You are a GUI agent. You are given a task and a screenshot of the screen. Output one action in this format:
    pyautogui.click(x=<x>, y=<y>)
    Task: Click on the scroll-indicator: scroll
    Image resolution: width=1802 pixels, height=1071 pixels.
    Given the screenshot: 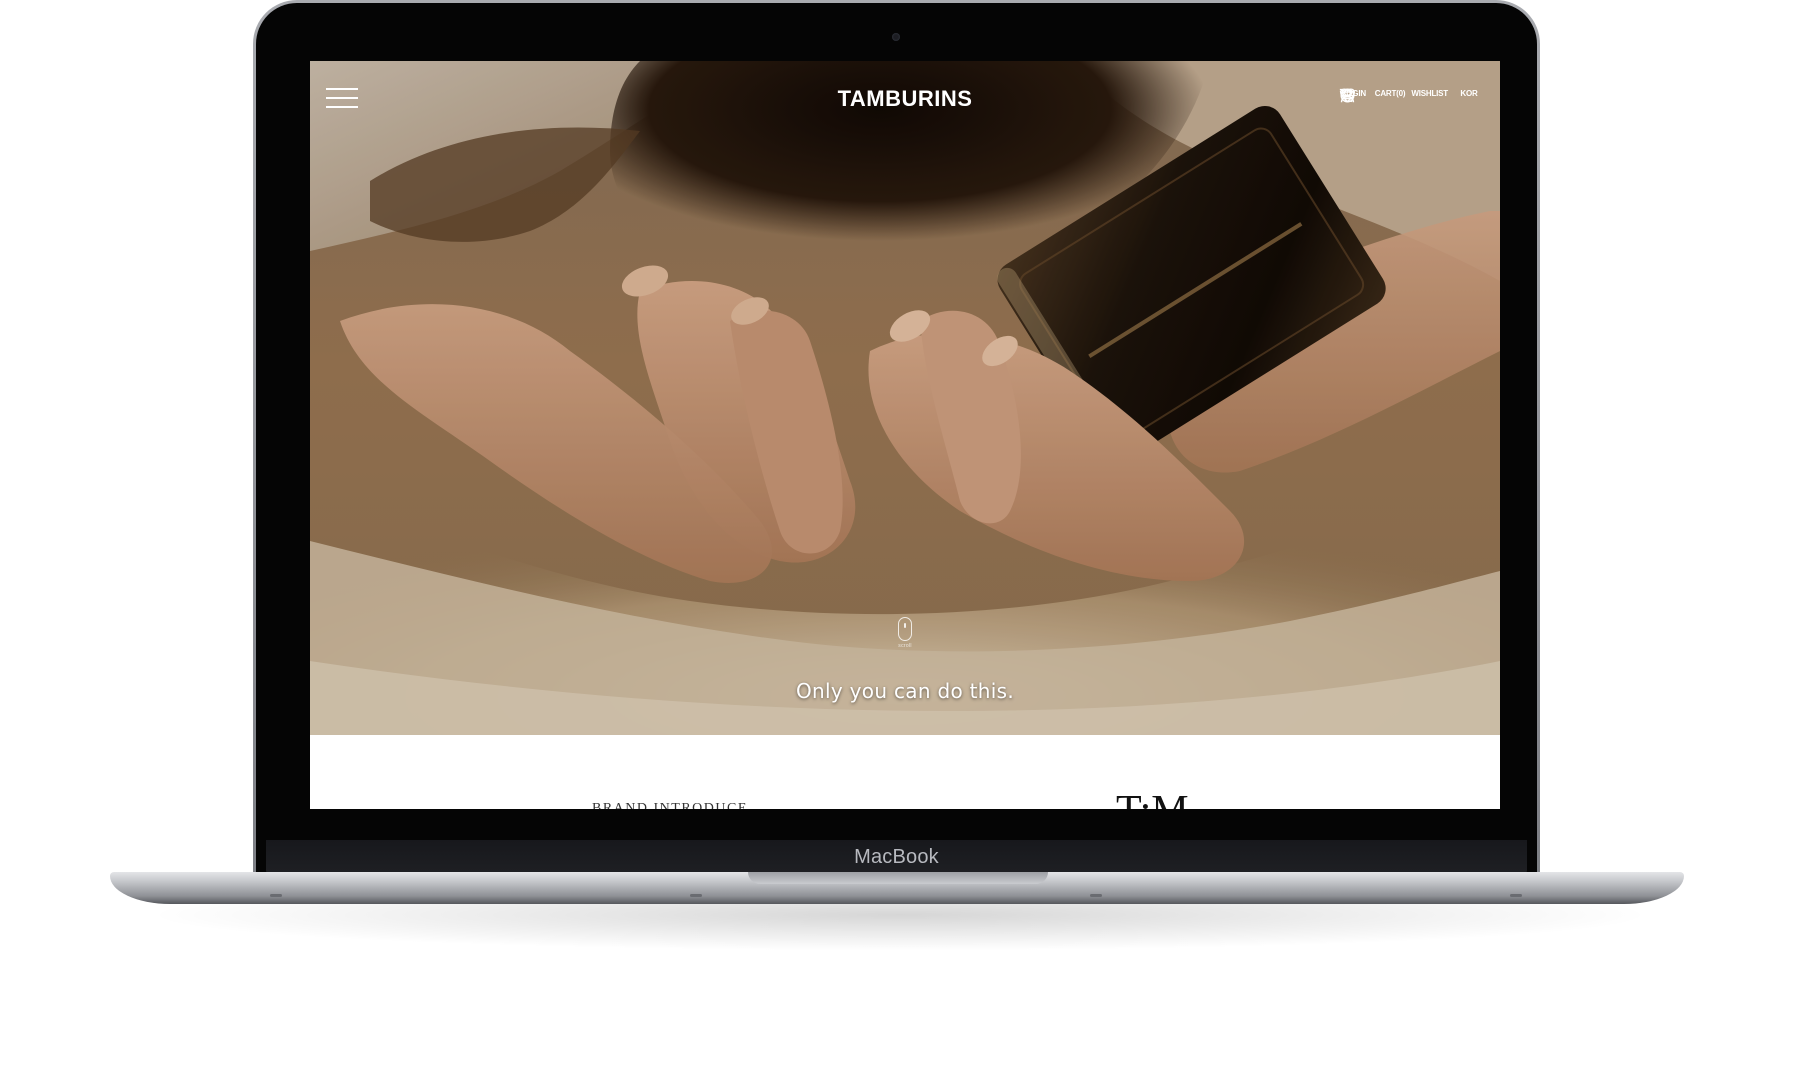 What is the action you would take?
    pyautogui.click(x=905, y=633)
    